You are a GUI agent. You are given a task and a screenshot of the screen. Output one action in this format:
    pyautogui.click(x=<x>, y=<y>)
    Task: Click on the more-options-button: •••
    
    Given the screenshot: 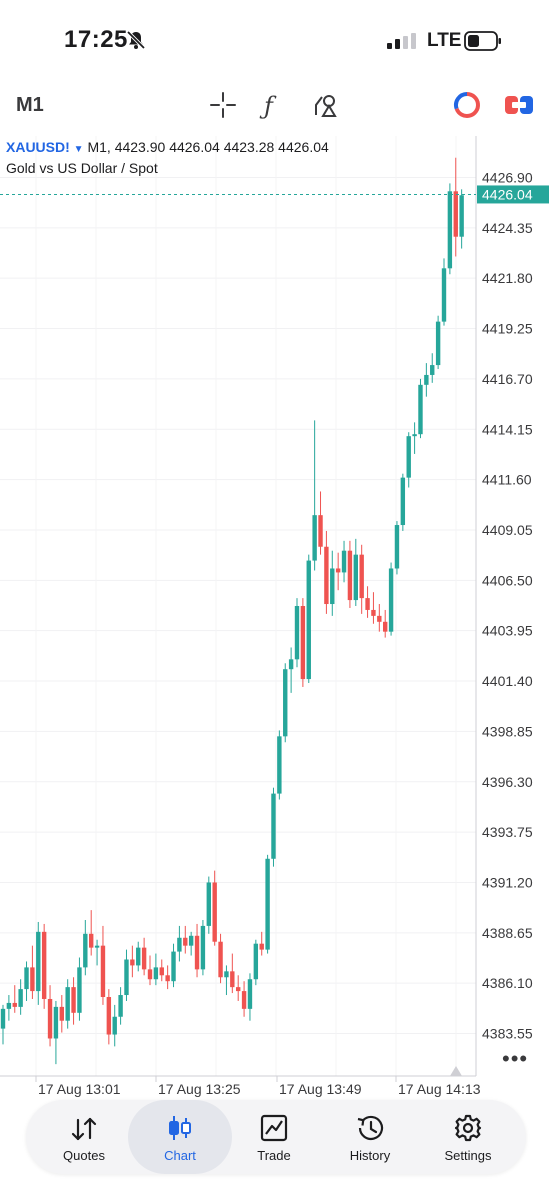 What is the action you would take?
    pyautogui.click(x=515, y=1059)
    